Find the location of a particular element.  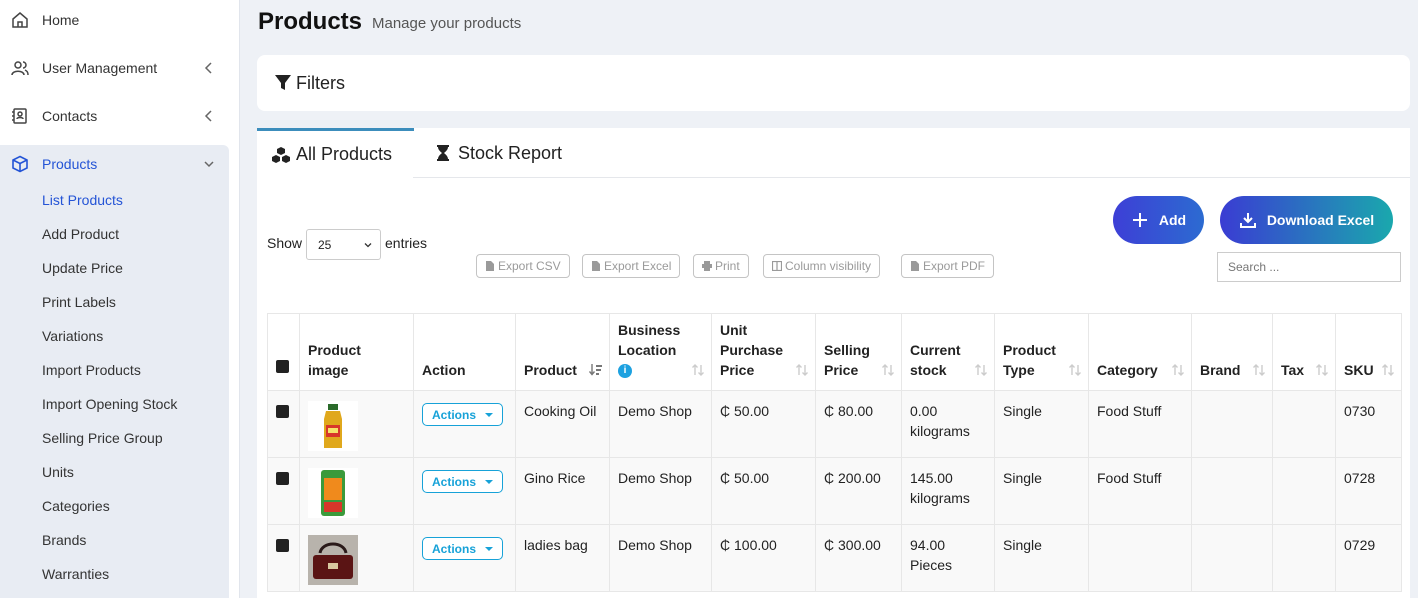

sidebar-sub-import-products: Import Products is located at coordinates (91, 370).